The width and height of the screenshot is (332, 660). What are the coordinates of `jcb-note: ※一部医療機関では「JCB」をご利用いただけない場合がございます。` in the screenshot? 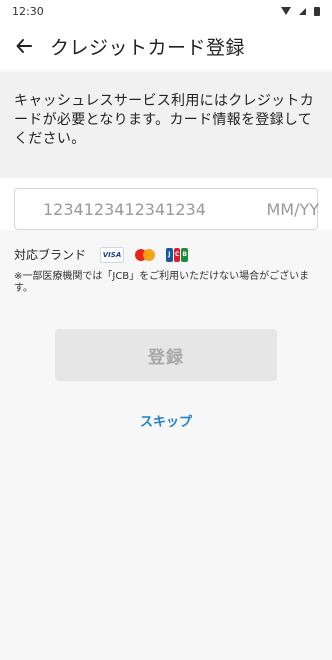 It's located at (162, 282).